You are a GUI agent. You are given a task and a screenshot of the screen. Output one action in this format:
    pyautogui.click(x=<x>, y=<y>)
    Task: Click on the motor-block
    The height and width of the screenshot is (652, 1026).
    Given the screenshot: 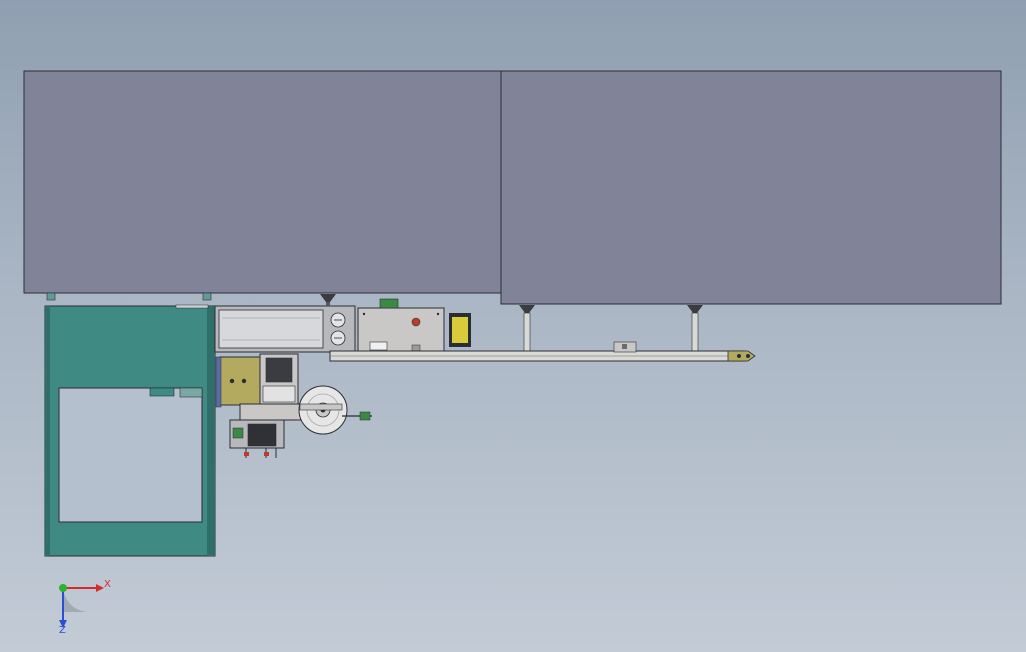 What is the action you would take?
    pyautogui.click(x=279, y=370)
    